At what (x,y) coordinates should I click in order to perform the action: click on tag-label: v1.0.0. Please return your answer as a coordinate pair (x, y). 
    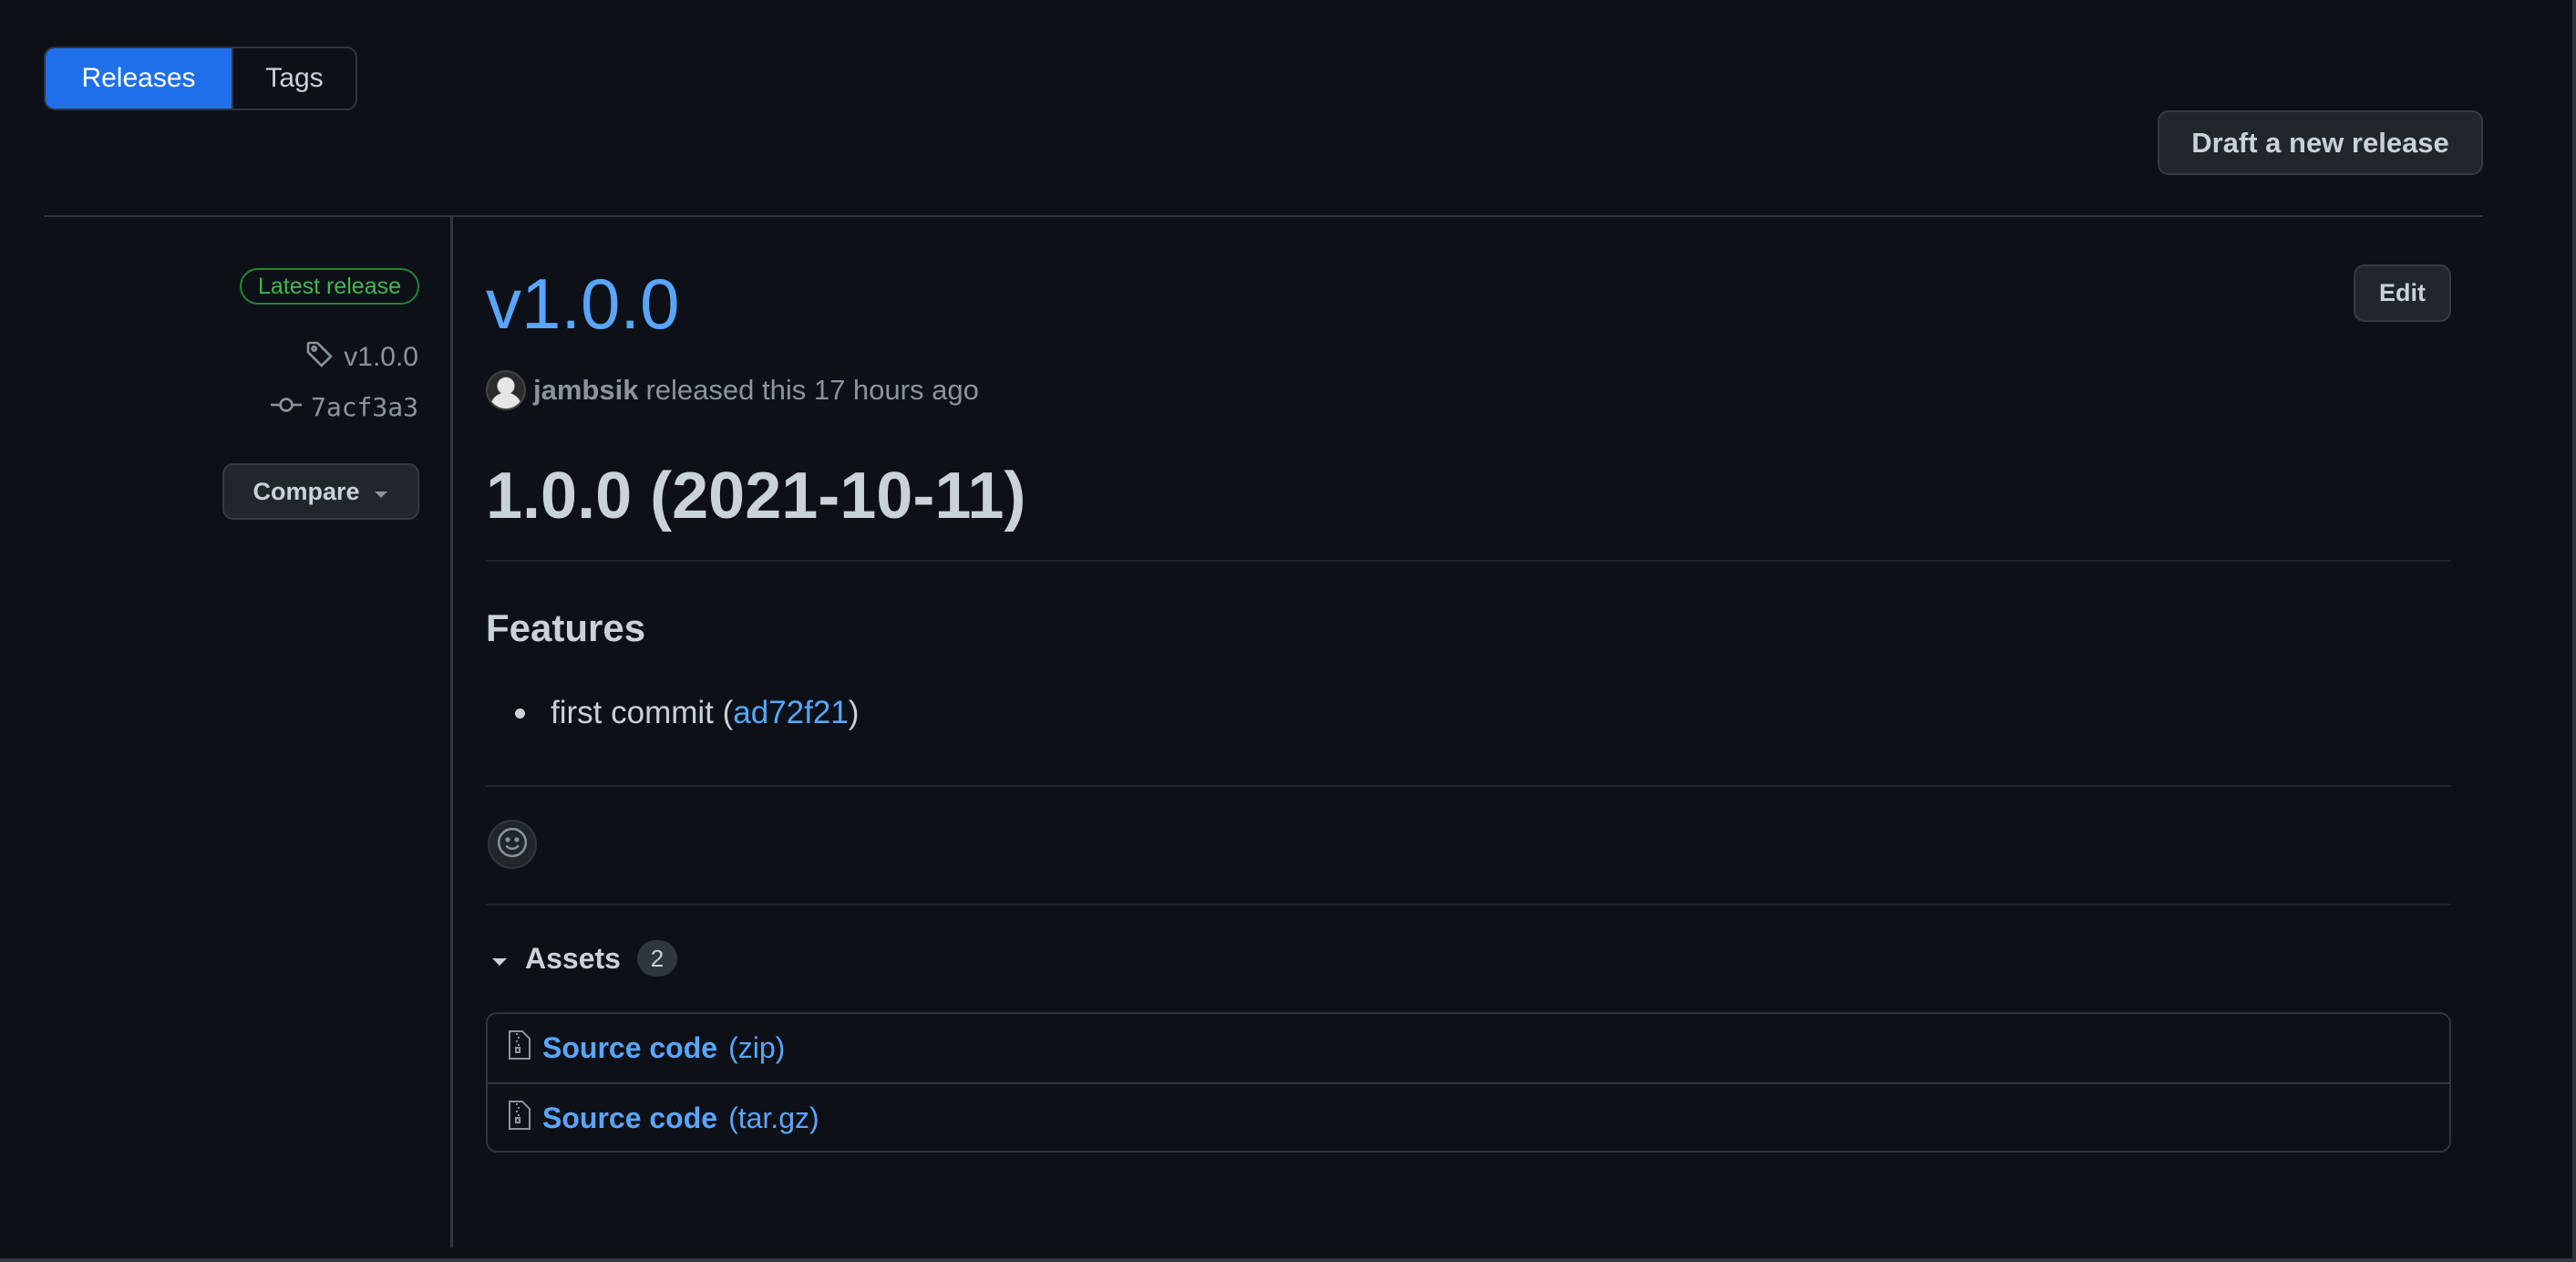
    Looking at the image, I should click on (381, 357).